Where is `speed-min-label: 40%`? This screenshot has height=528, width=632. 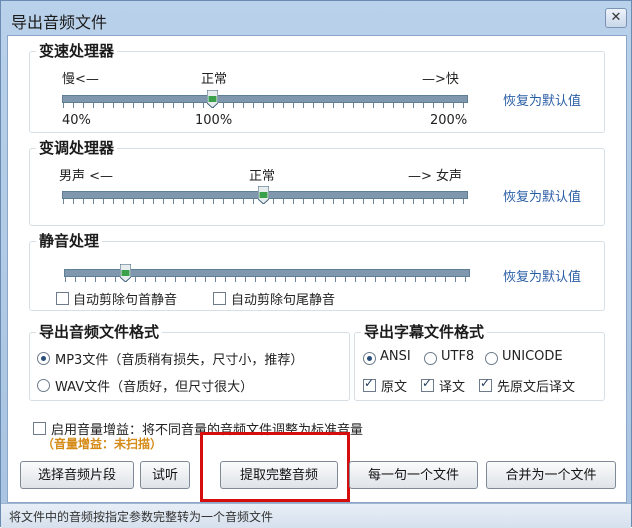
speed-min-label: 40% is located at coordinates (76, 120).